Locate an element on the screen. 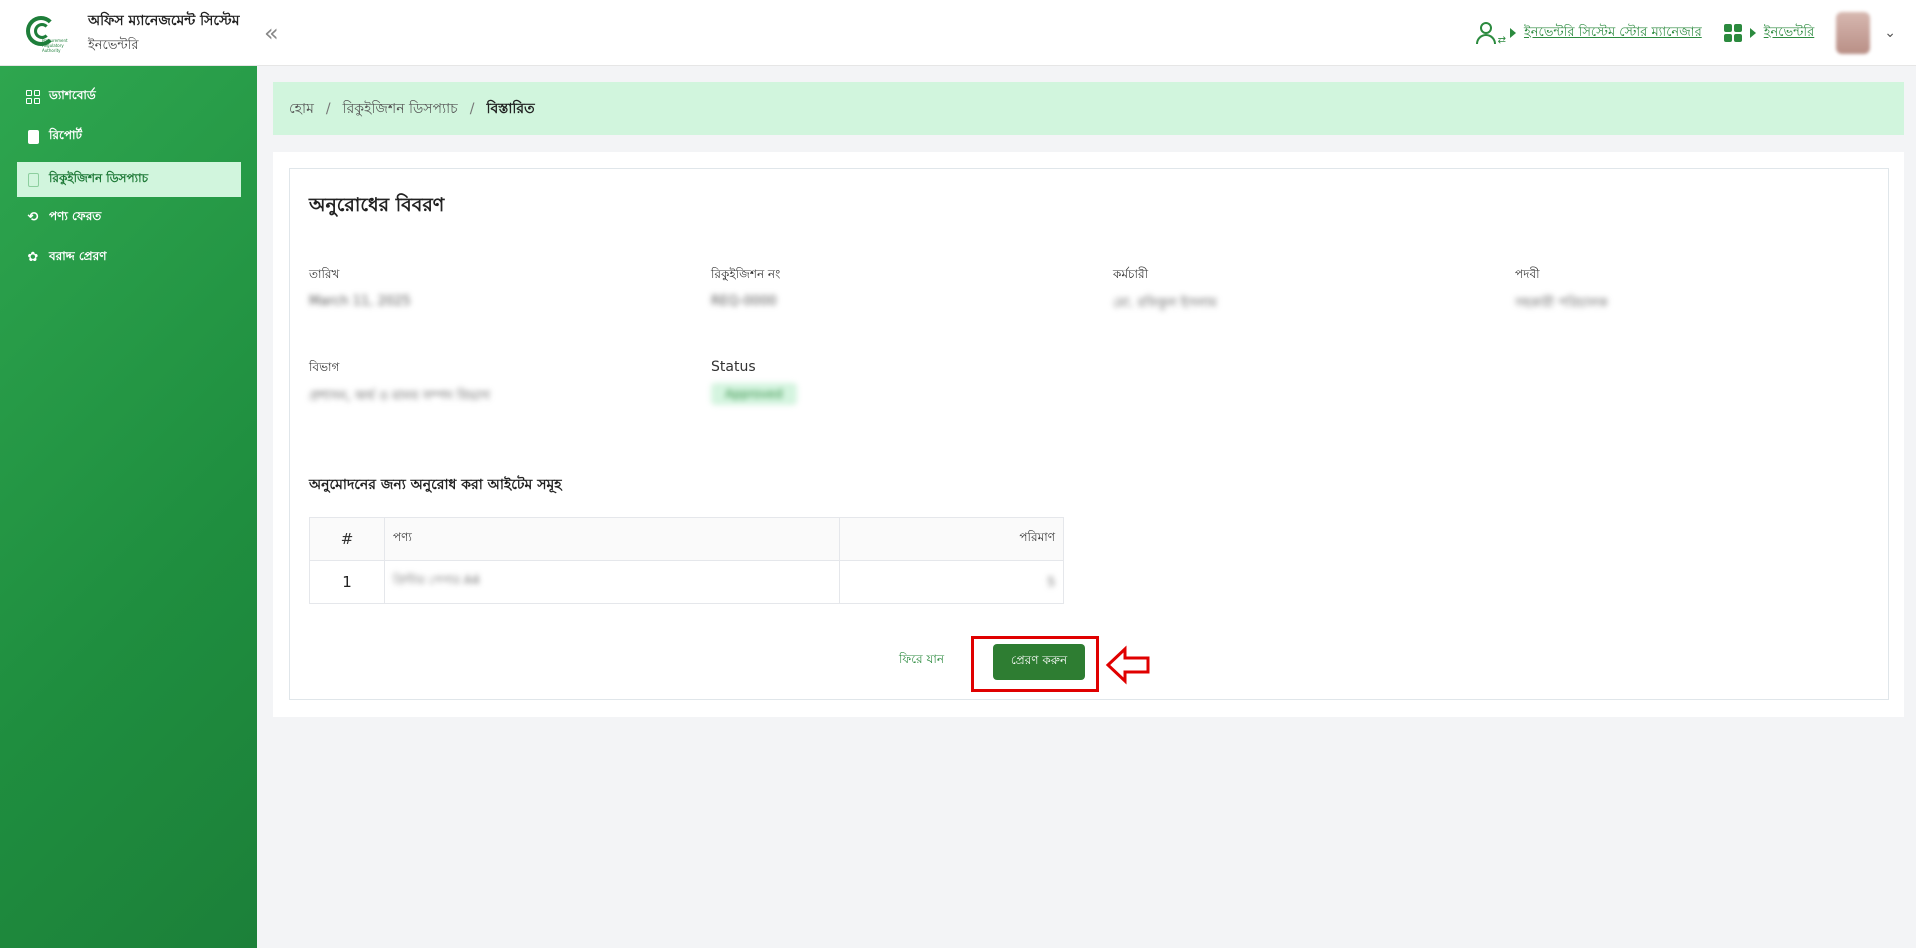 The height and width of the screenshot is (948, 1916). department-field: বিভাগ প্রশাসন, অর্থ ও মানব সম্পদ বিভাগ is located at coordinates (399, 383).